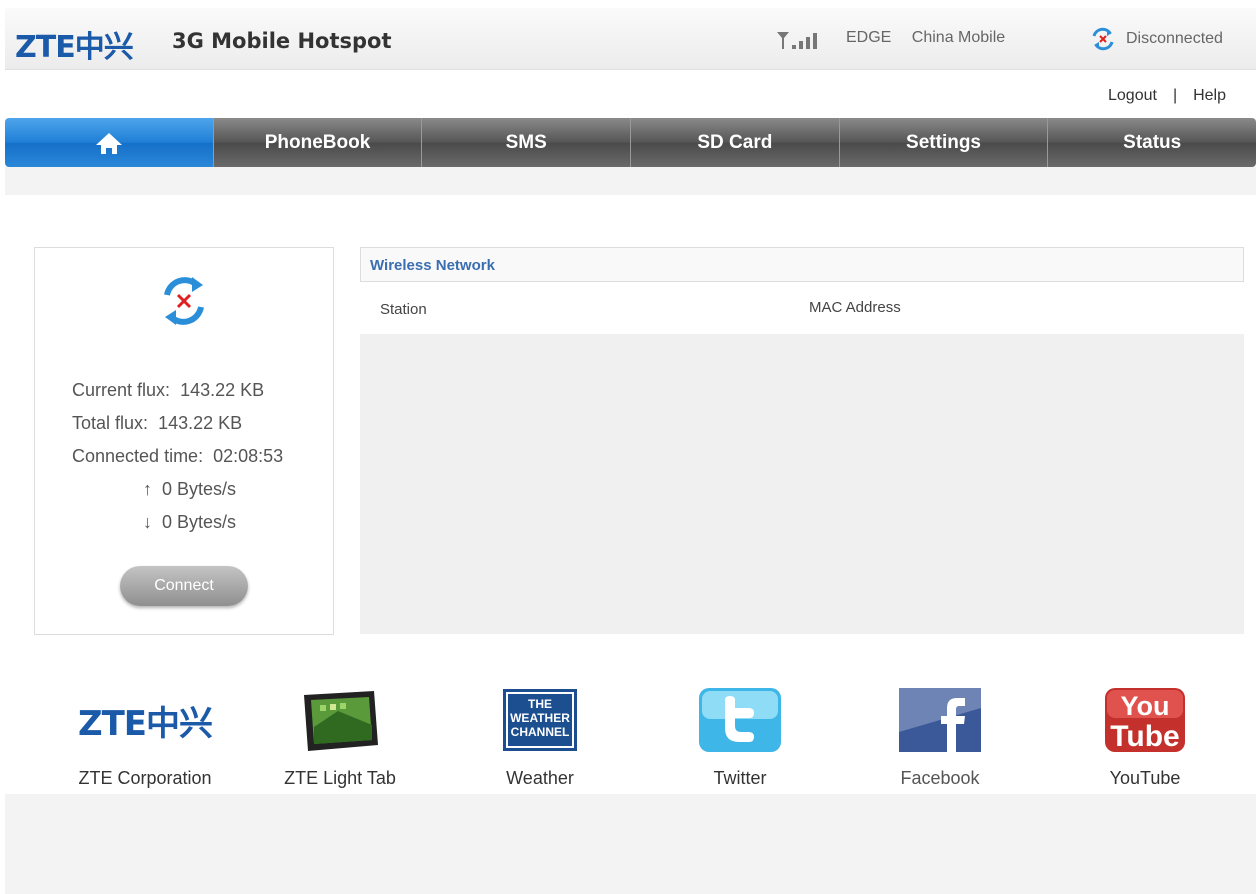  Describe the element at coordinates (940, 778) in the screenshot. I see `link-label: Facebook` at that location.